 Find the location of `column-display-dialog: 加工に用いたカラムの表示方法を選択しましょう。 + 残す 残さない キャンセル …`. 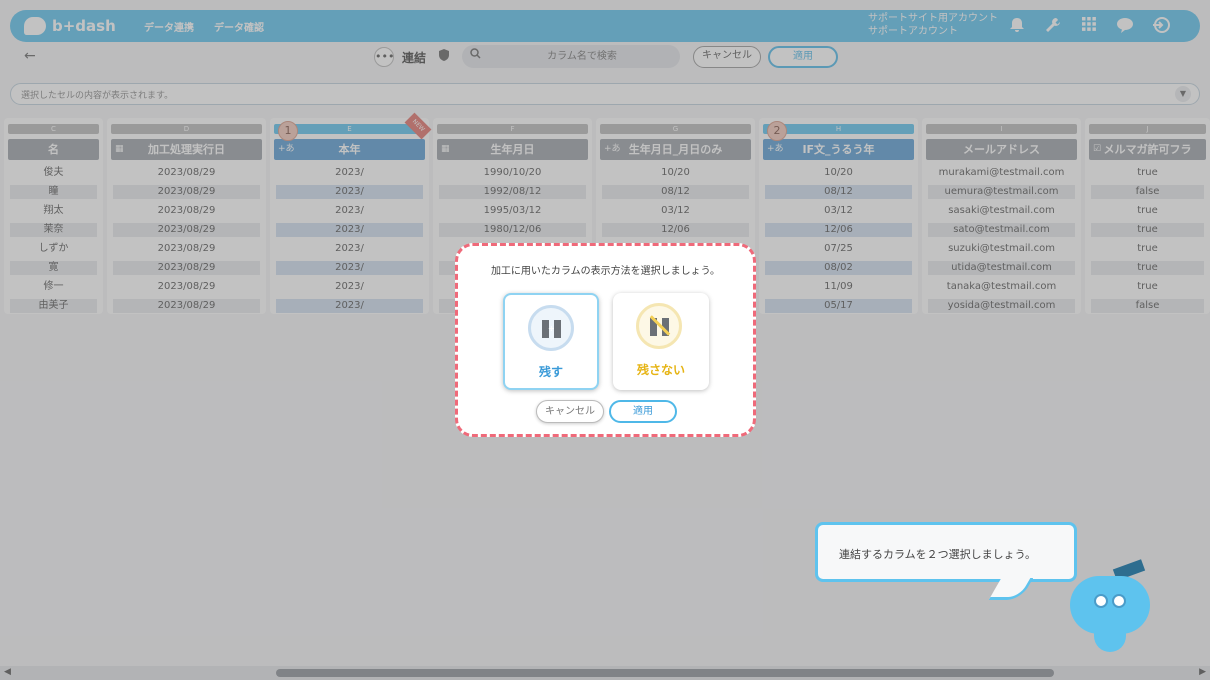

column-display-dialog: 加工に用いたカラムの表示方法を選択しましょう。 + 残す 残さない キャンセル … is located at coordinates (605, 340).